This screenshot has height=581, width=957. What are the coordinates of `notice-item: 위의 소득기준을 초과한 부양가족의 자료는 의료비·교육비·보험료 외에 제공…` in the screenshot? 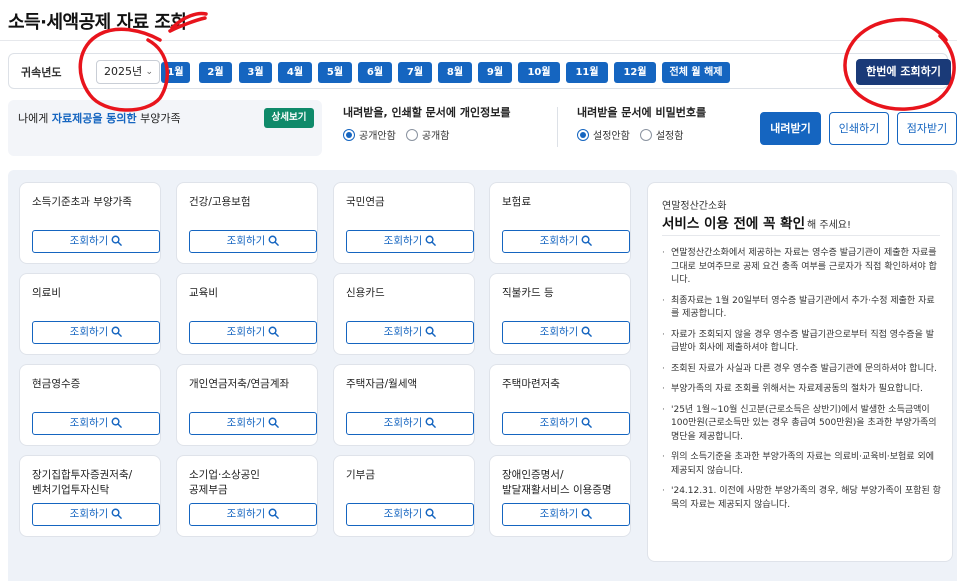 It's located at (802, 464).